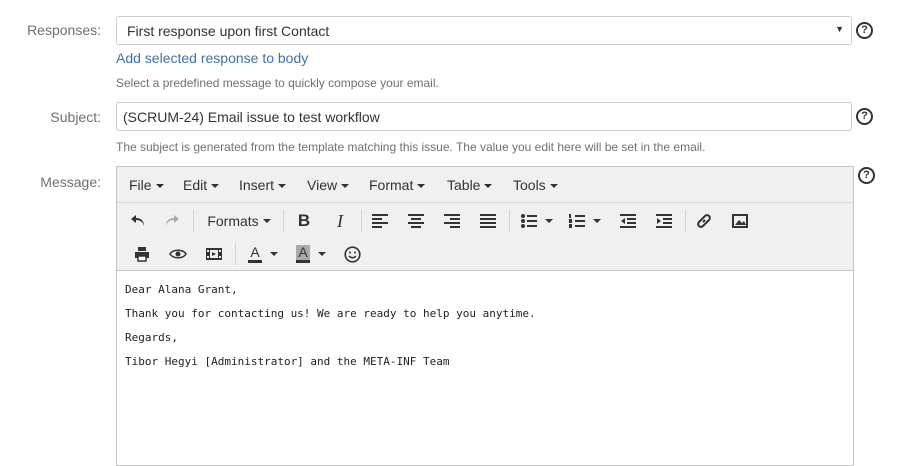 This screenshot has height=466, width=920. What do you see at coordinates (212, 58) in the screenshot?
I see `add-response-link: Add selected response to body` at bounding box center [212, 58].